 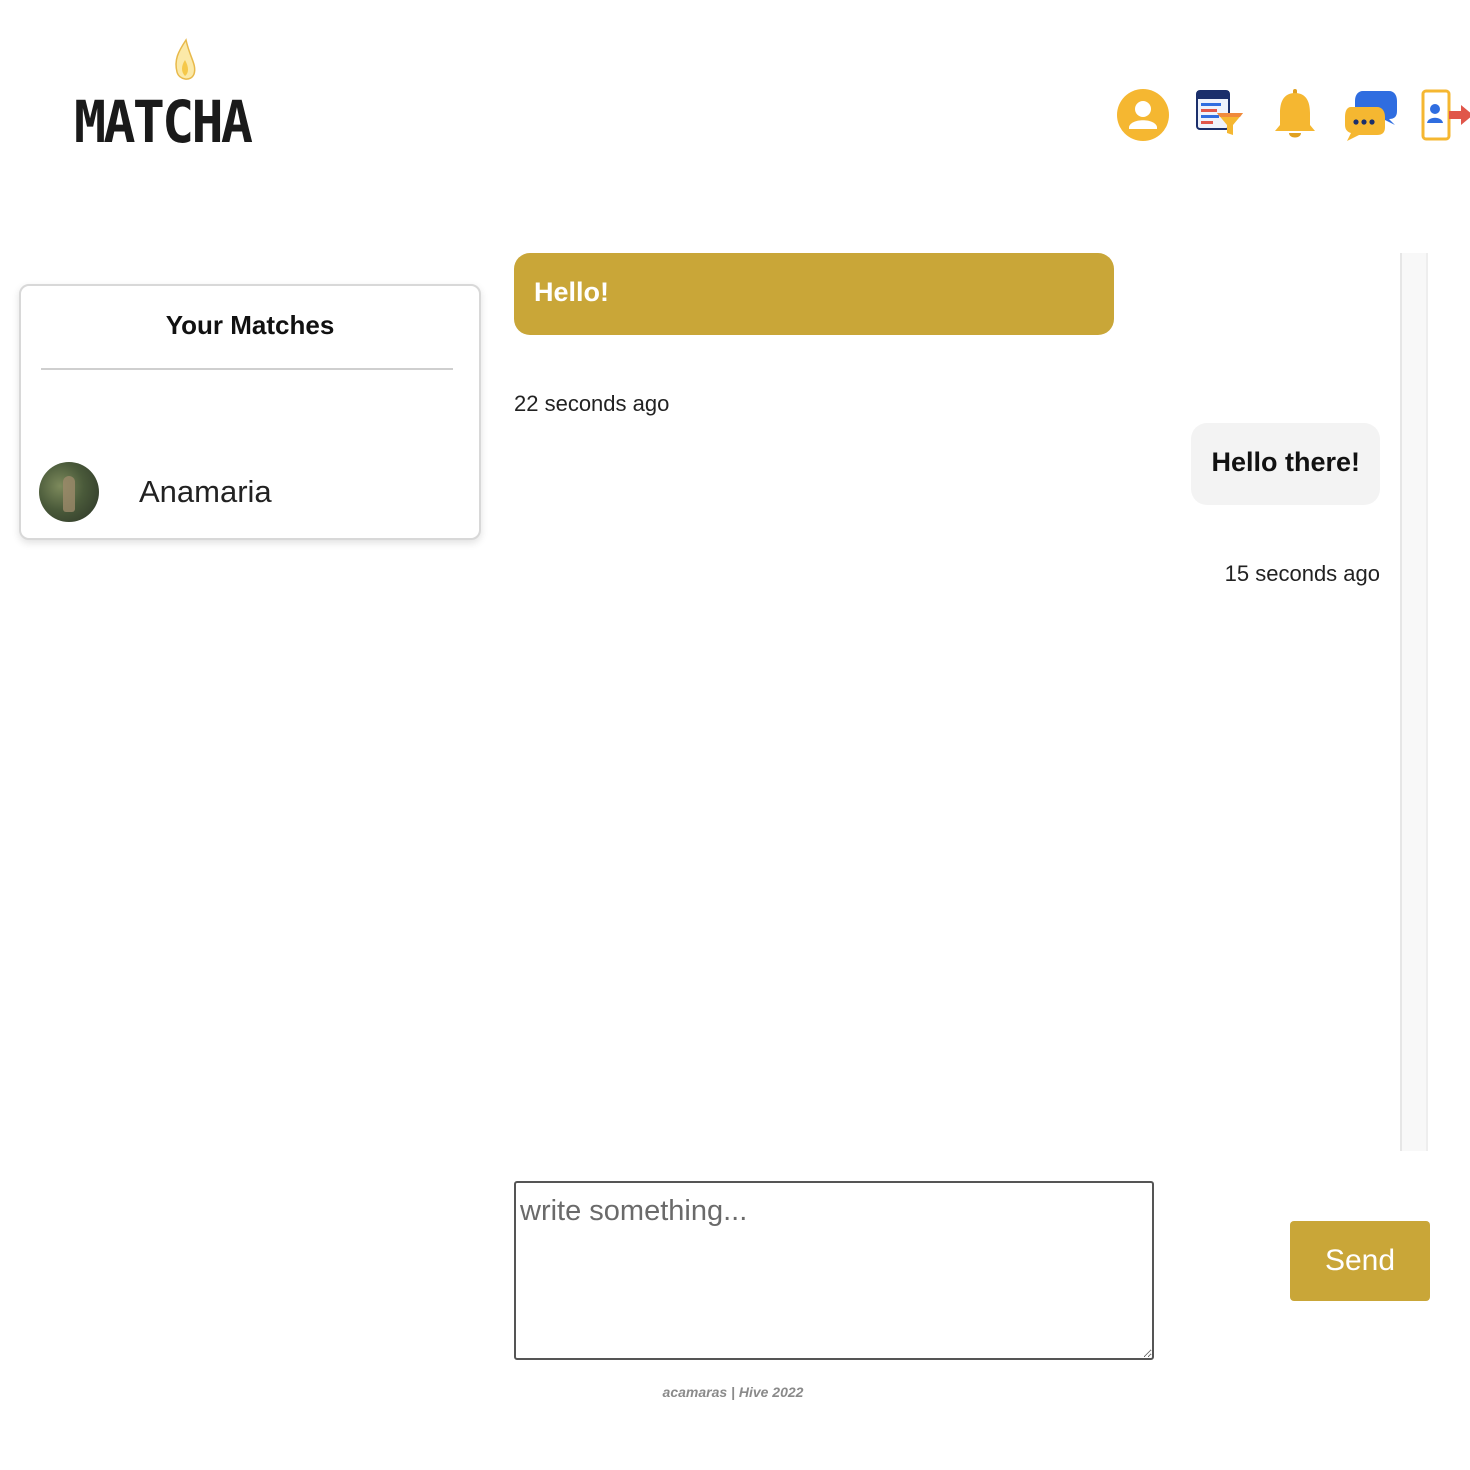 I want to click on footer-credit: acamaras | Hive 2022, so click(x=733, y=1392).